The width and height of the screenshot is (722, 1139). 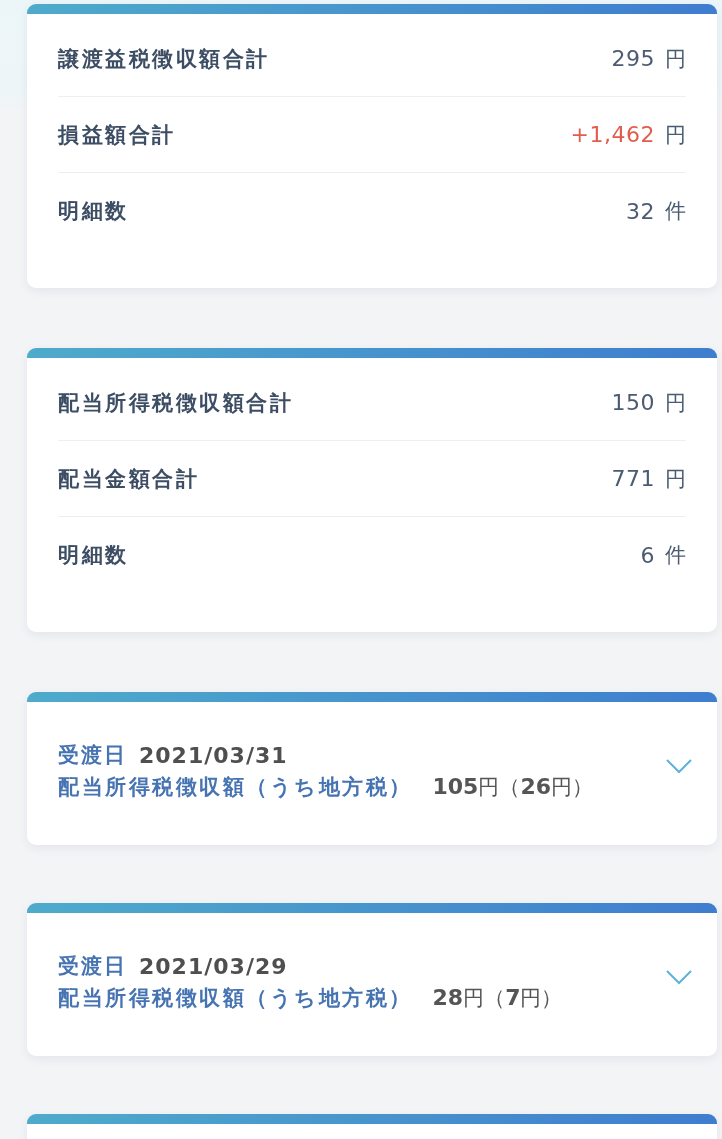 What do you see at coordinates (213, 756) in the screenshot?
I see `date-value: 2021/03/31` at bounding box center [213, 756].